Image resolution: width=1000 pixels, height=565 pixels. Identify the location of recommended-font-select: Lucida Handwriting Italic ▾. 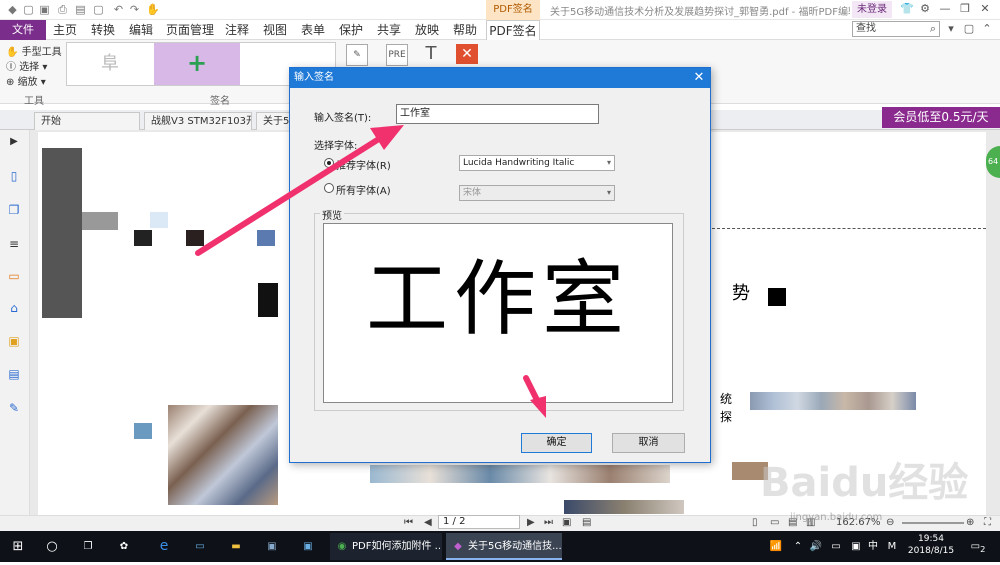
(537, 163).